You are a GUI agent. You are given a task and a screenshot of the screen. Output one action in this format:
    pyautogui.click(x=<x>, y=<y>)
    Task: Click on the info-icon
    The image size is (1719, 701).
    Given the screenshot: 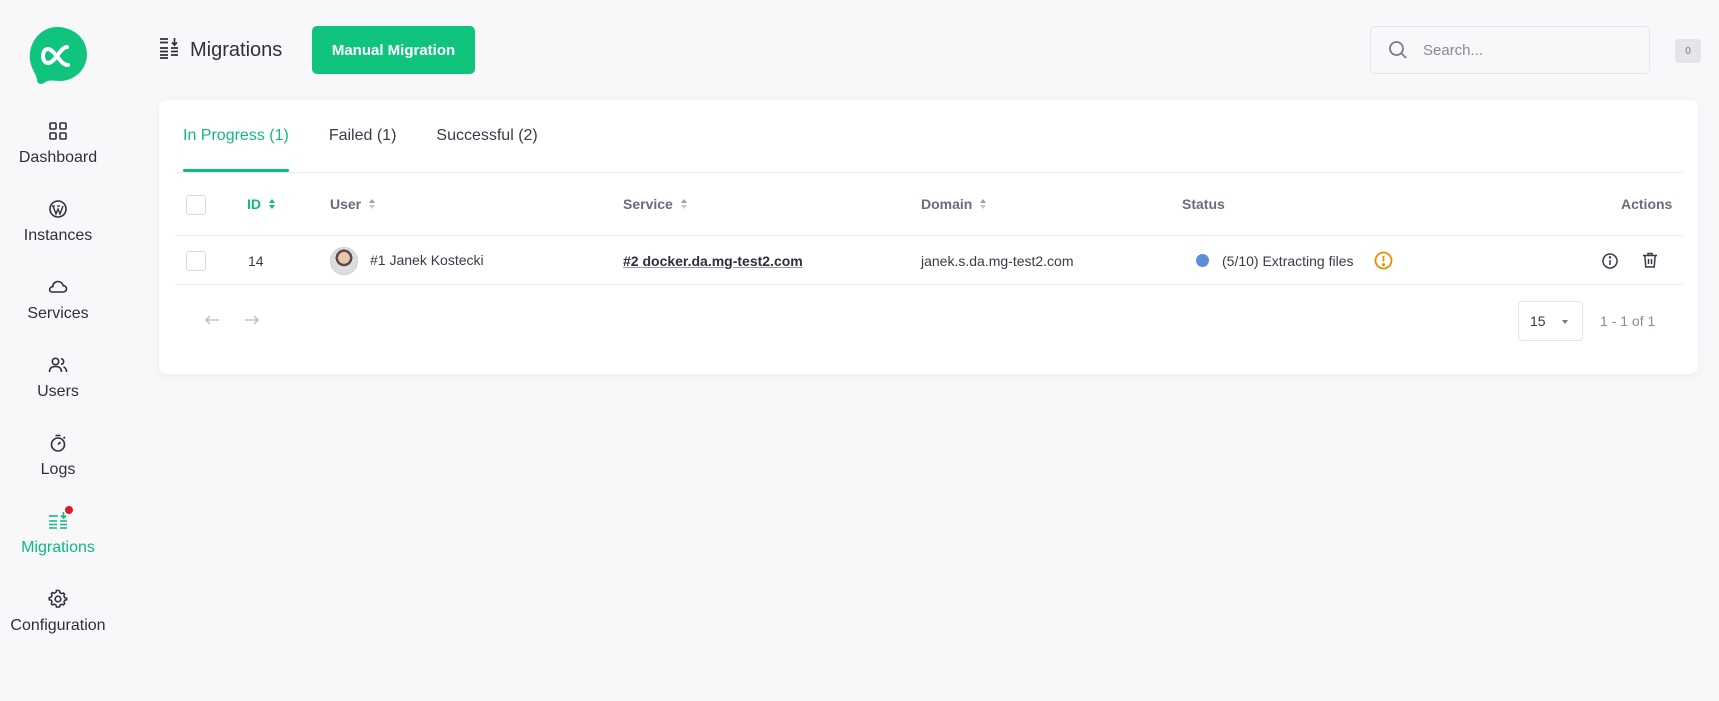 What is the action you would take?
    pyautogui.click(x=1610, y=261)
    